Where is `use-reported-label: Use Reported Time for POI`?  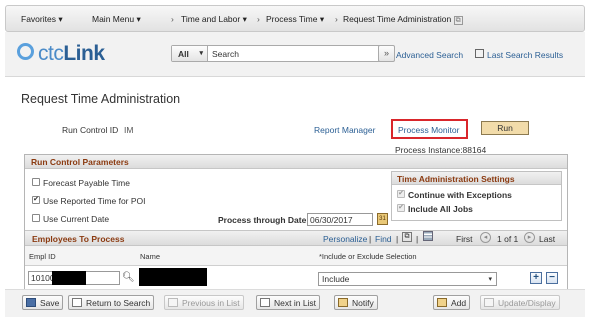
use-reported-label: Use Reported Time for POI is located at coordinates (94, 201).